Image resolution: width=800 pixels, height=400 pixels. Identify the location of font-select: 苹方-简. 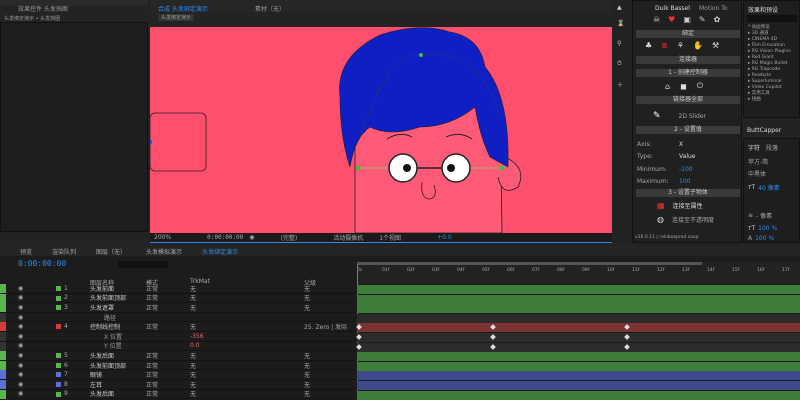
(758, 161).